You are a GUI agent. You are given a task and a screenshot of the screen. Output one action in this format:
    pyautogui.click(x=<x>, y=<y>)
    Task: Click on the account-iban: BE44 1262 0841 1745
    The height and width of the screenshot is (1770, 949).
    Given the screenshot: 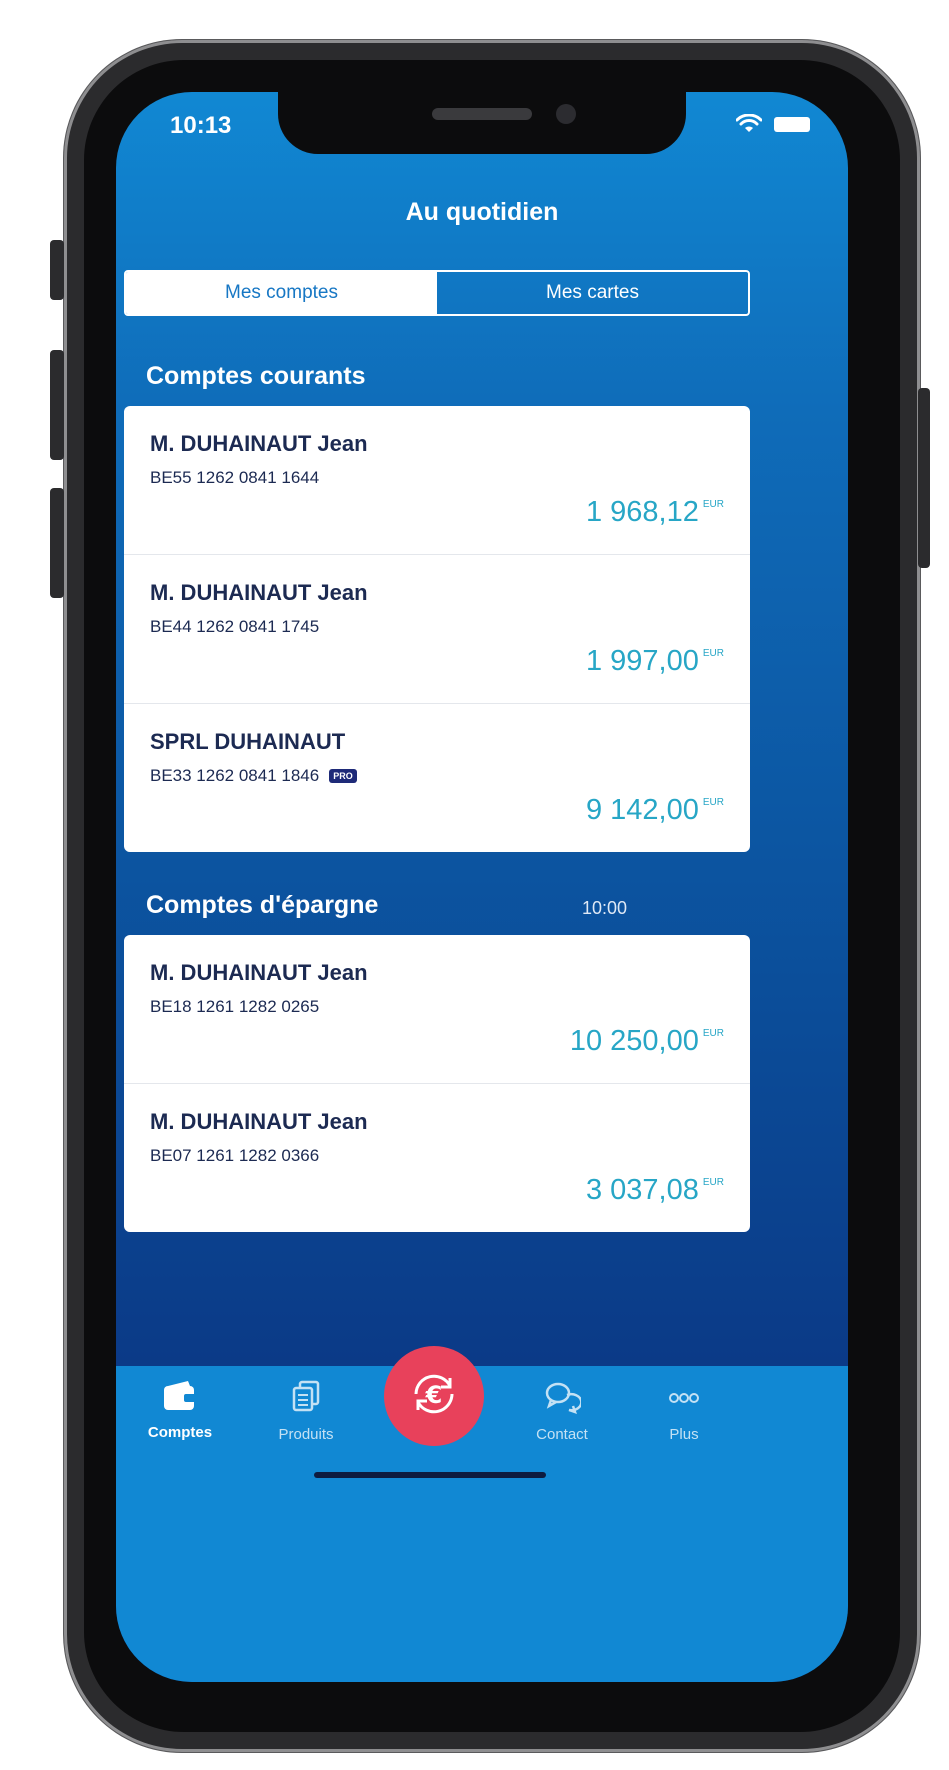 What is the action you would take?
    pyautogui.click(x=234, y=627)
    